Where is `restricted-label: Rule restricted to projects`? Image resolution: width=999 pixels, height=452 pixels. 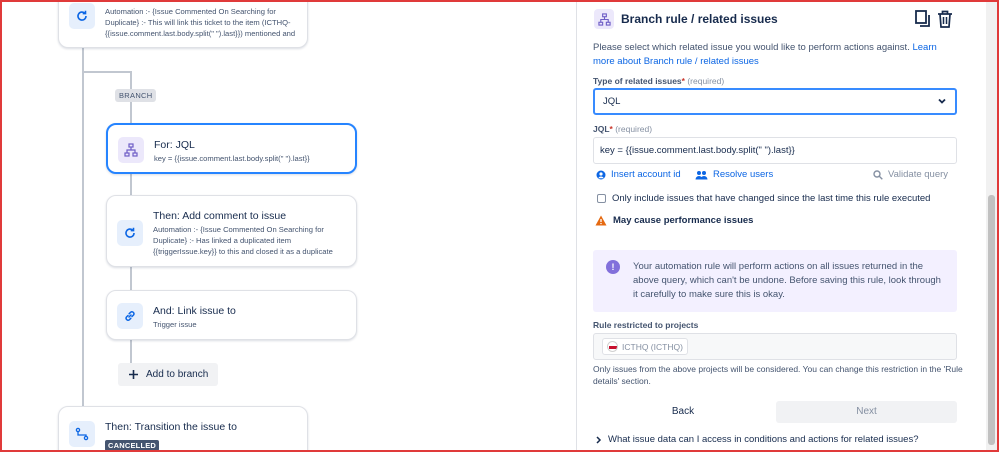
restricted-label: Rule restricted to projects is located at coordinates (646, 325).